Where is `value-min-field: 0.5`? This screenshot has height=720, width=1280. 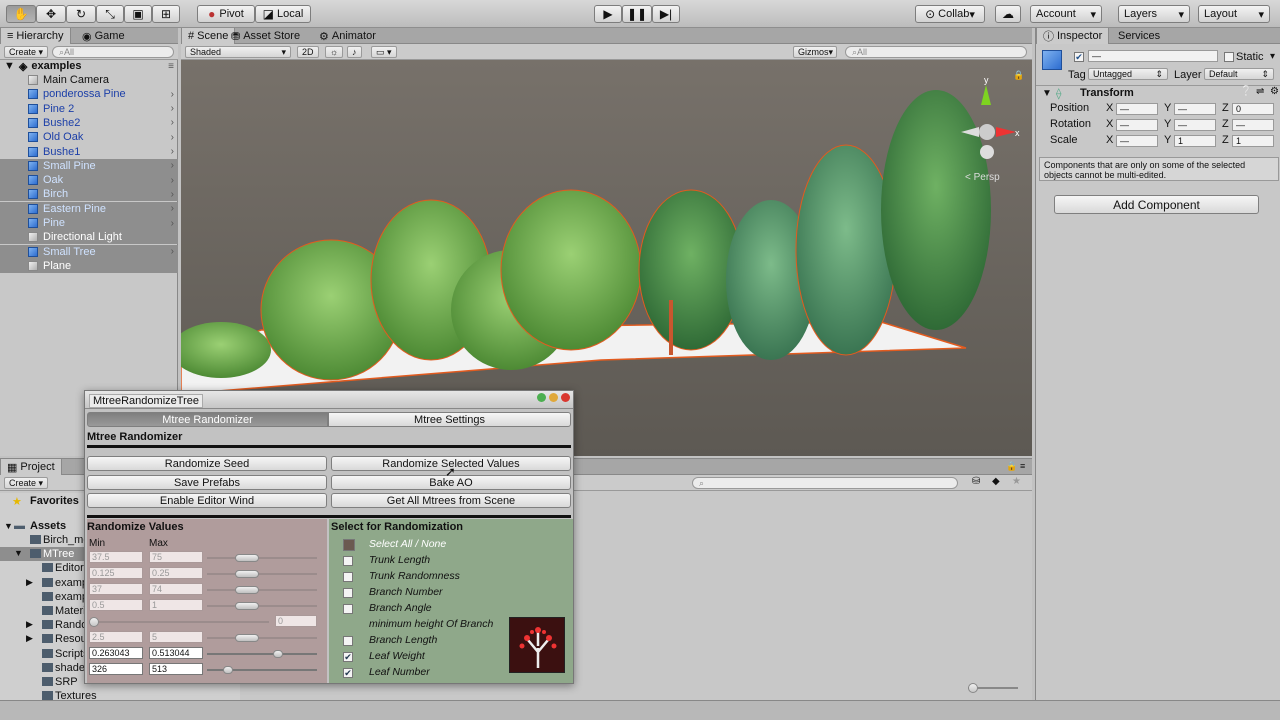 value-min-field: 0.5 is located at coordinates (116, 605).